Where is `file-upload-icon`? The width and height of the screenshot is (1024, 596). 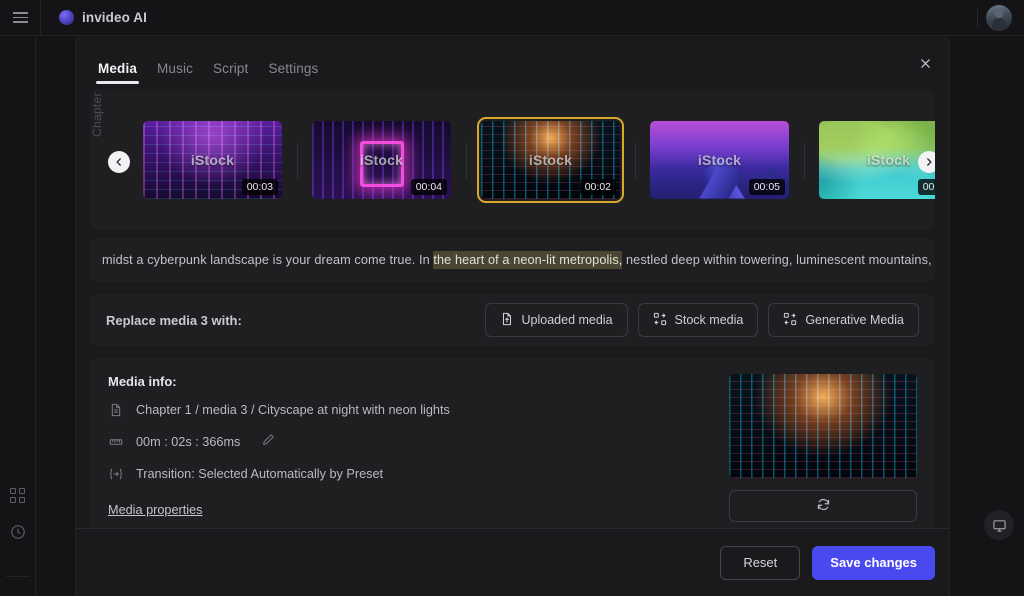
file-upload-icon is located at coordinates (507, 320).